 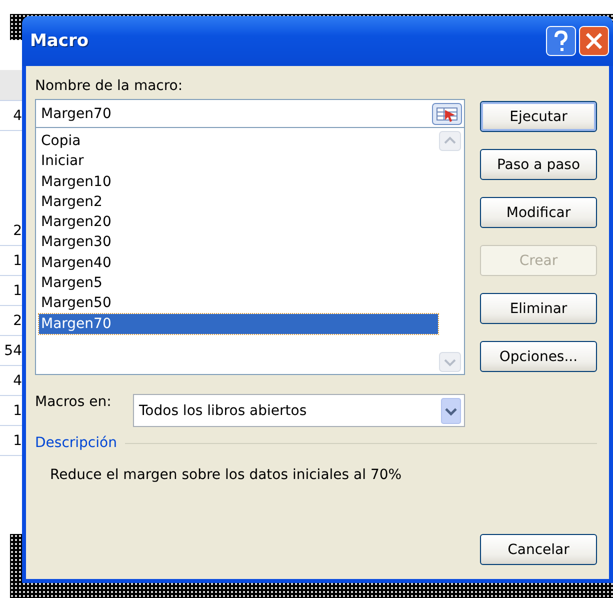 I want to click on help-icon, so click(x=561, y=41).